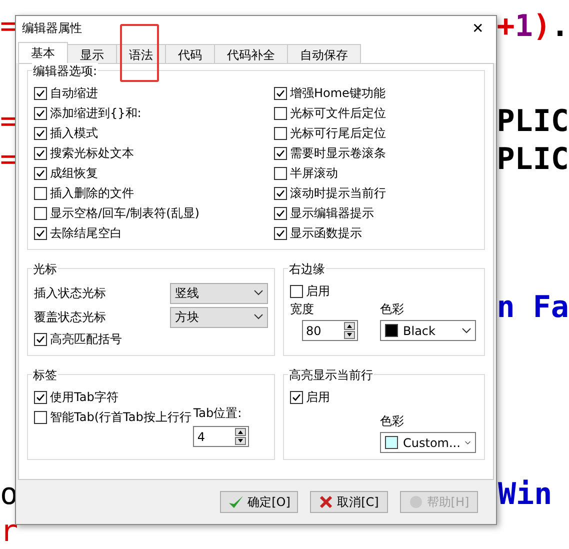 This screenshot has height=549, width=569. I want to click on checkbox-label: 光标可文件后定位, so click(338, 113).